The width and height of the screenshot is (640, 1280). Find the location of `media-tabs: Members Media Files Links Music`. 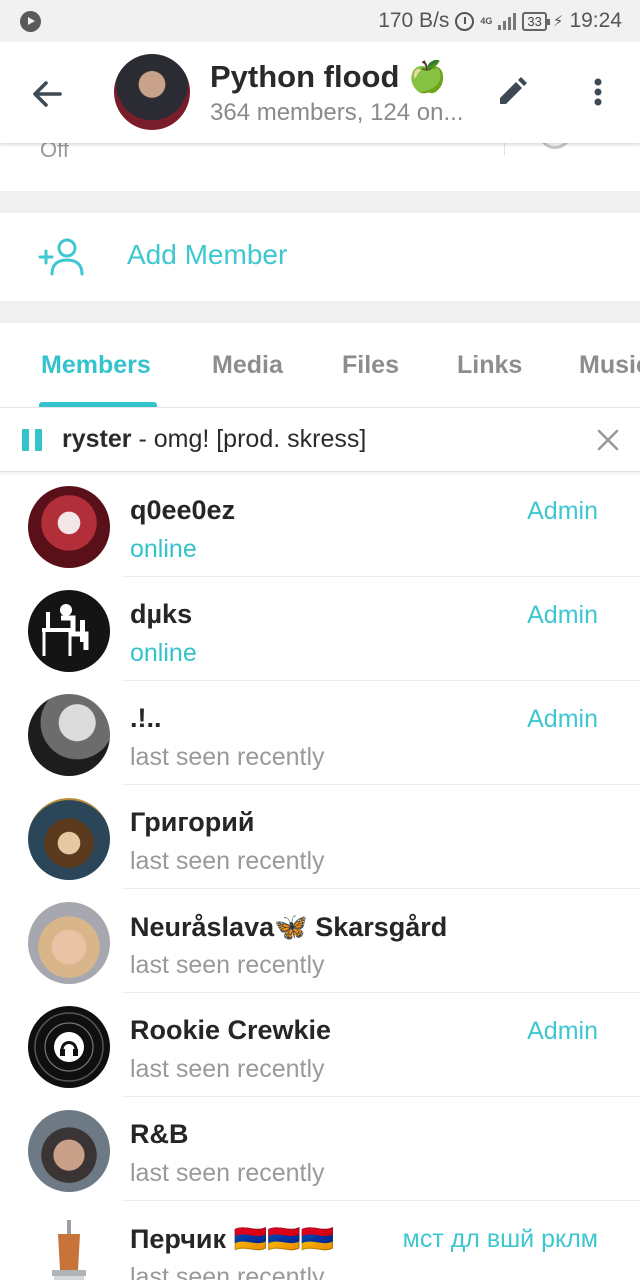

media-tabs: Members Media Files Links Music is located at coordinates (320, 365).